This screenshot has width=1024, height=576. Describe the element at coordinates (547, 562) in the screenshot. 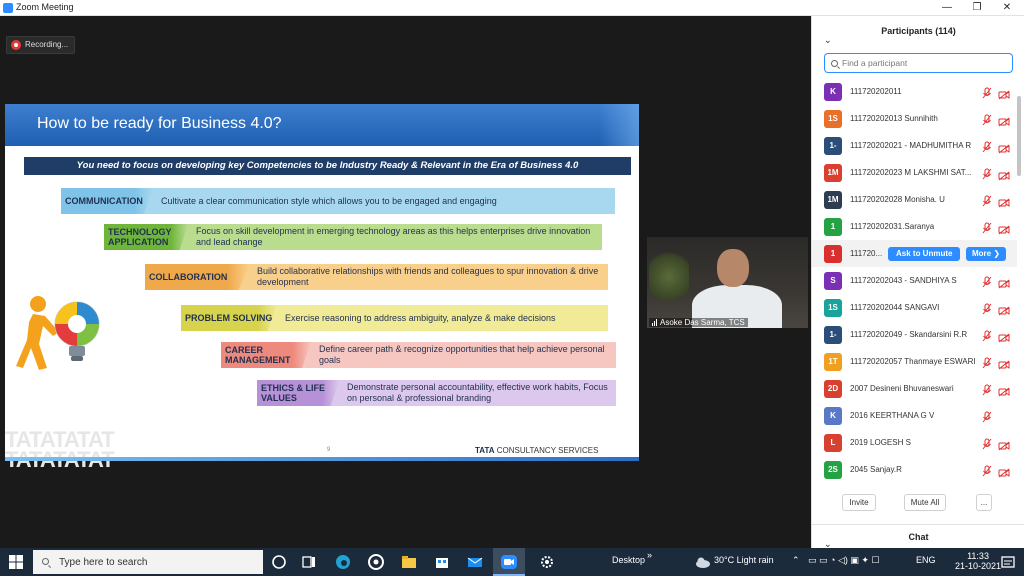

I see `settings-icon` at that location.